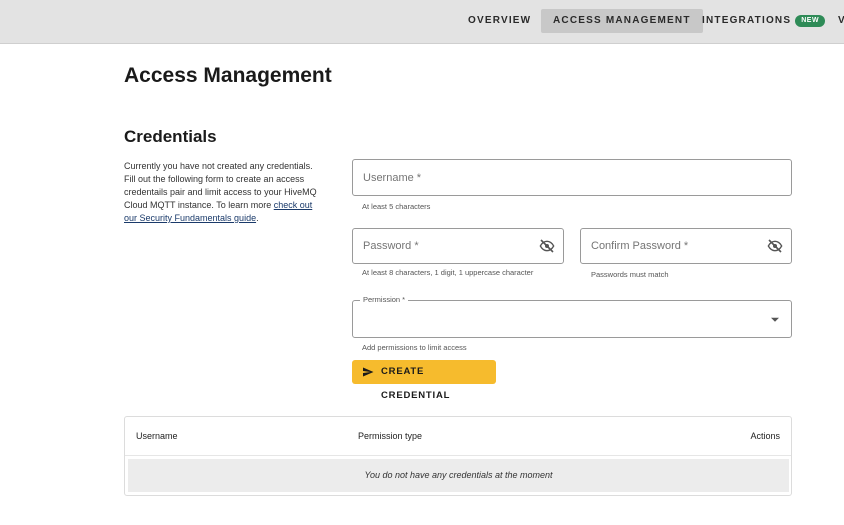 The height and width of the screenshot is (525, 844). Describe the element at coordinates (157, 436) in the screenshot. I see `column-header-username: Username` at that location.